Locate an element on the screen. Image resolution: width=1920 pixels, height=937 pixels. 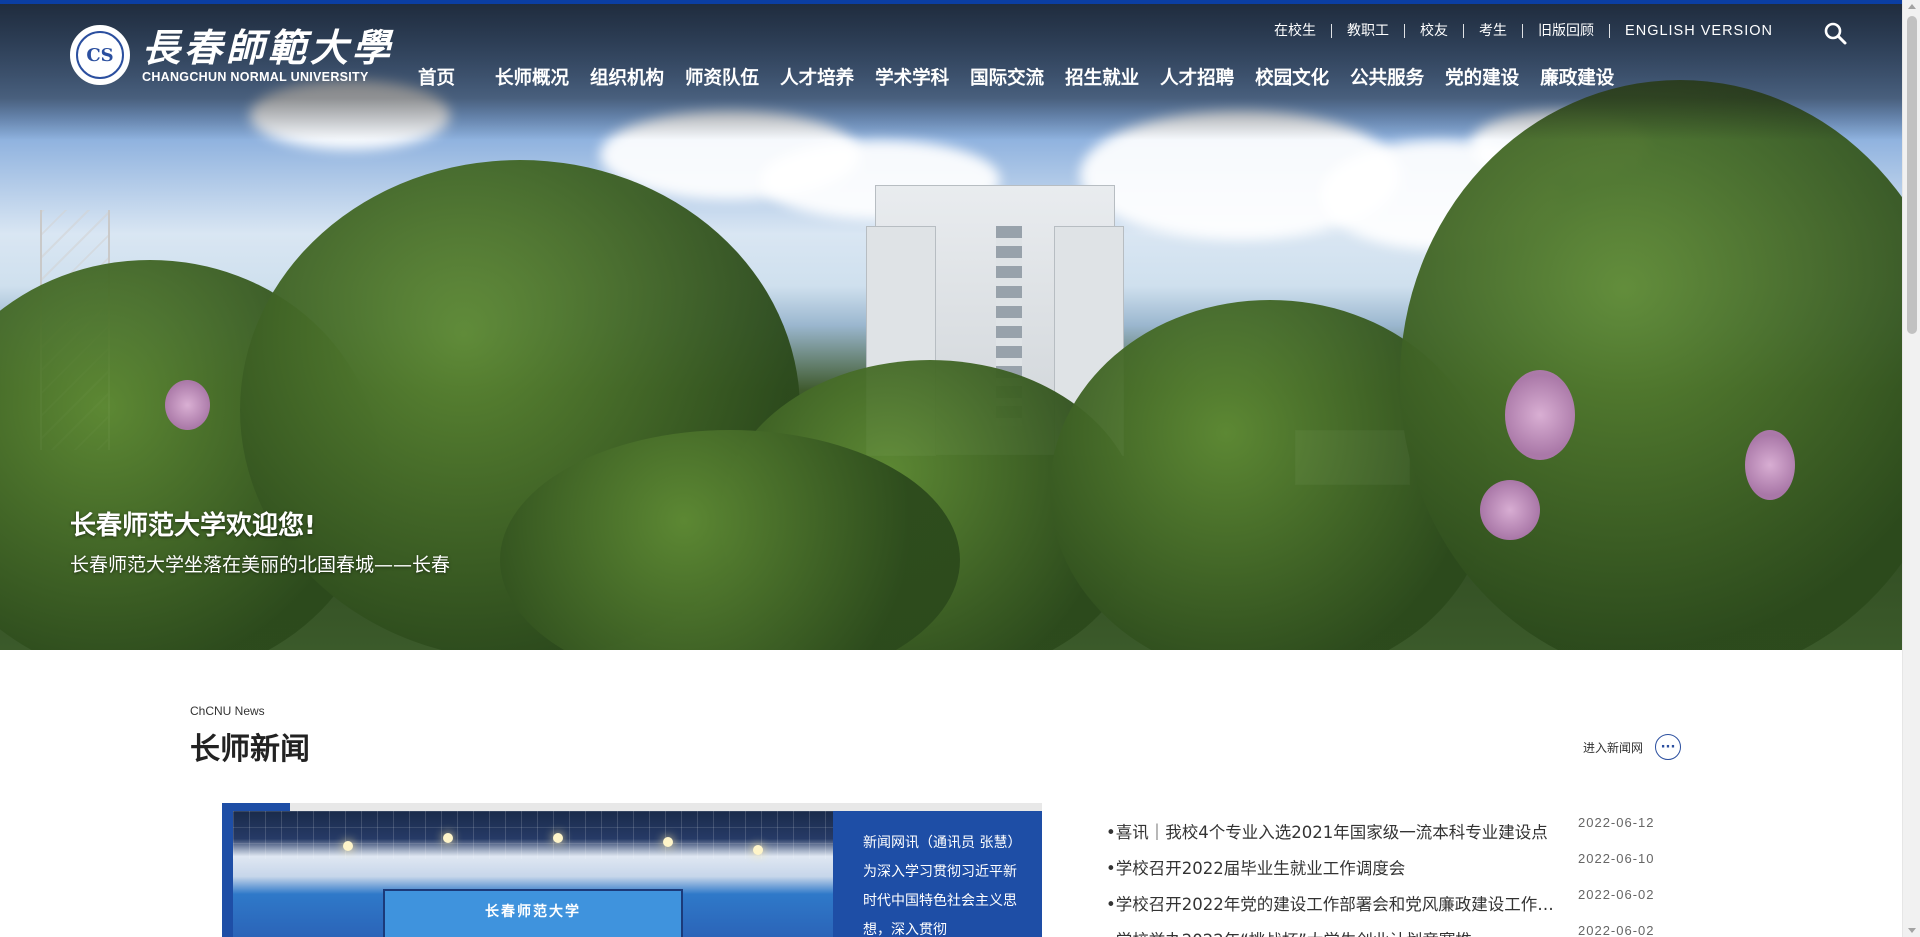
featured-news-summary: 新闻网讯（通讯员 张慧）为深入学习贯彻习近平新时代中国特色社会主义思想，深入贯彻 is located at coordinates (937, 874).